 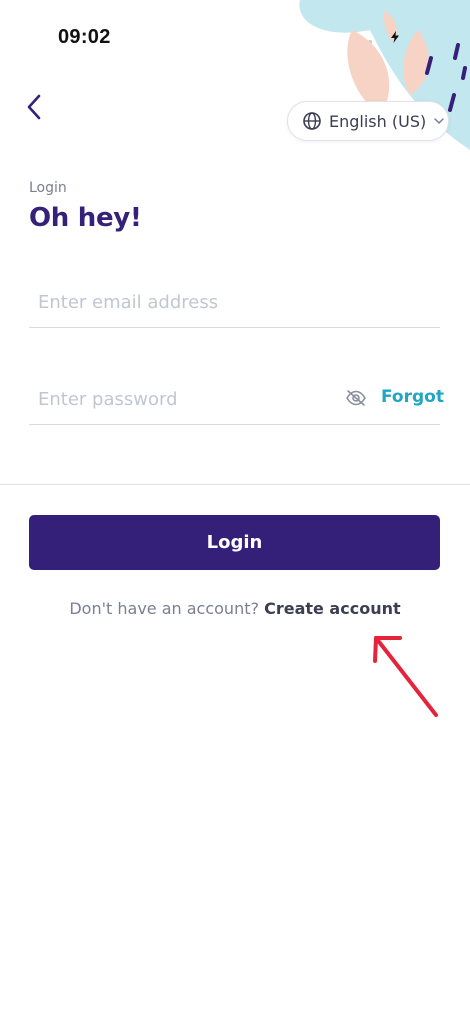 What do you see at coordinates (234, 542) in the screenshot?
I see `login-button: Login` at bounding box center [234, 542].